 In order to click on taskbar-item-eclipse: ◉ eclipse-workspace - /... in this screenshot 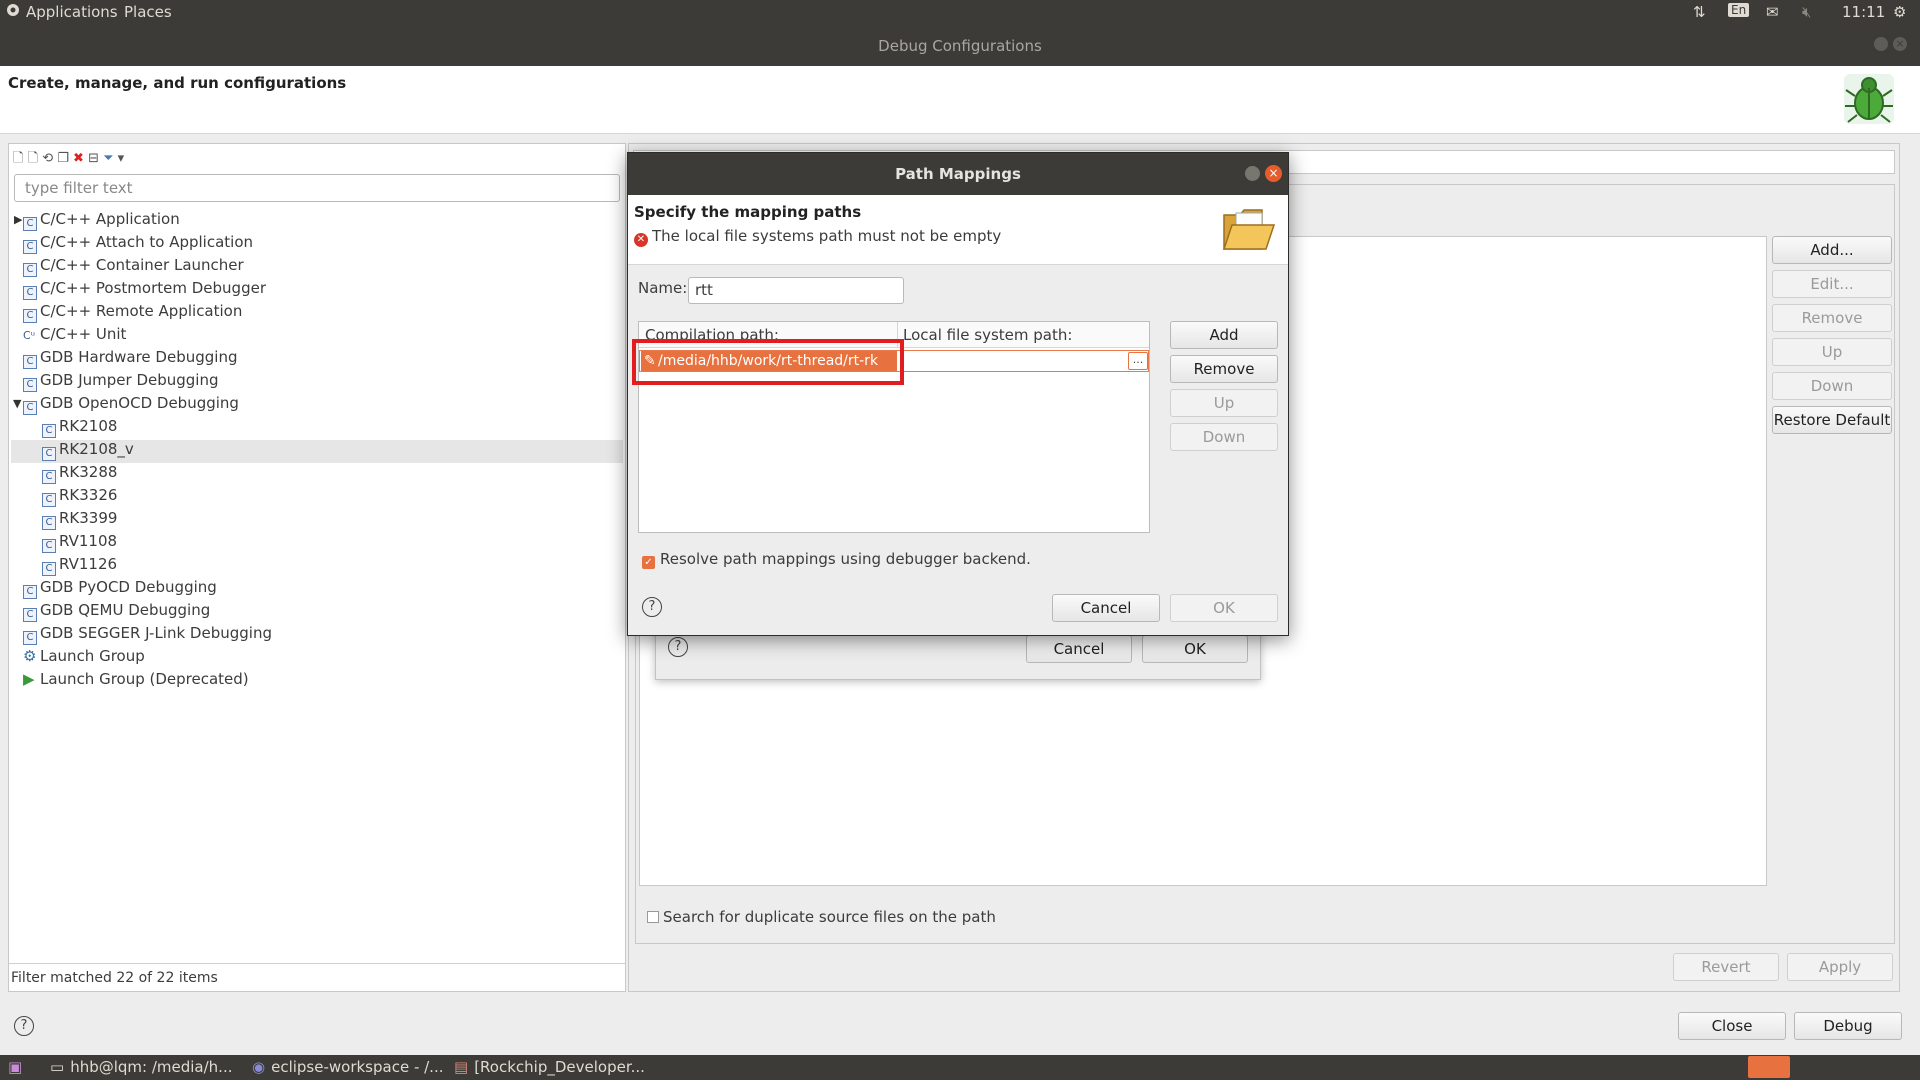, I will do `click(348, 1067)`.